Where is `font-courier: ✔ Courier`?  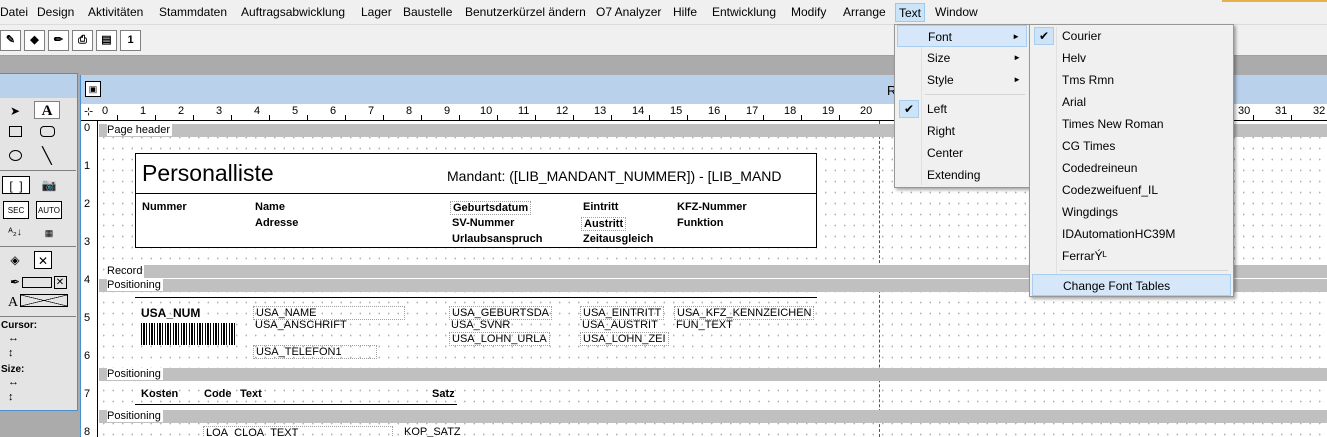
font-courier: ✔ Courier is located at coordinates (1131, 36).